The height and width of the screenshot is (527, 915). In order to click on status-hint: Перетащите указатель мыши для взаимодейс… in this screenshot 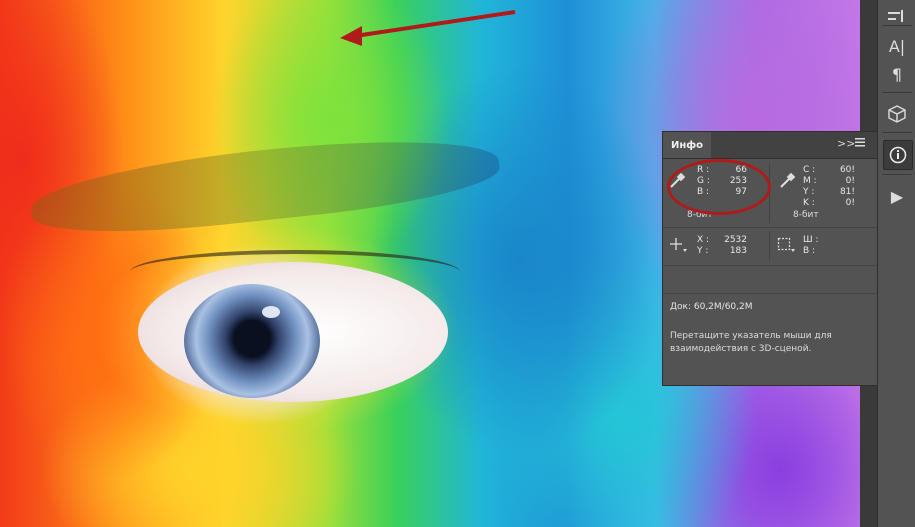, I will do `click(751, 342)`.